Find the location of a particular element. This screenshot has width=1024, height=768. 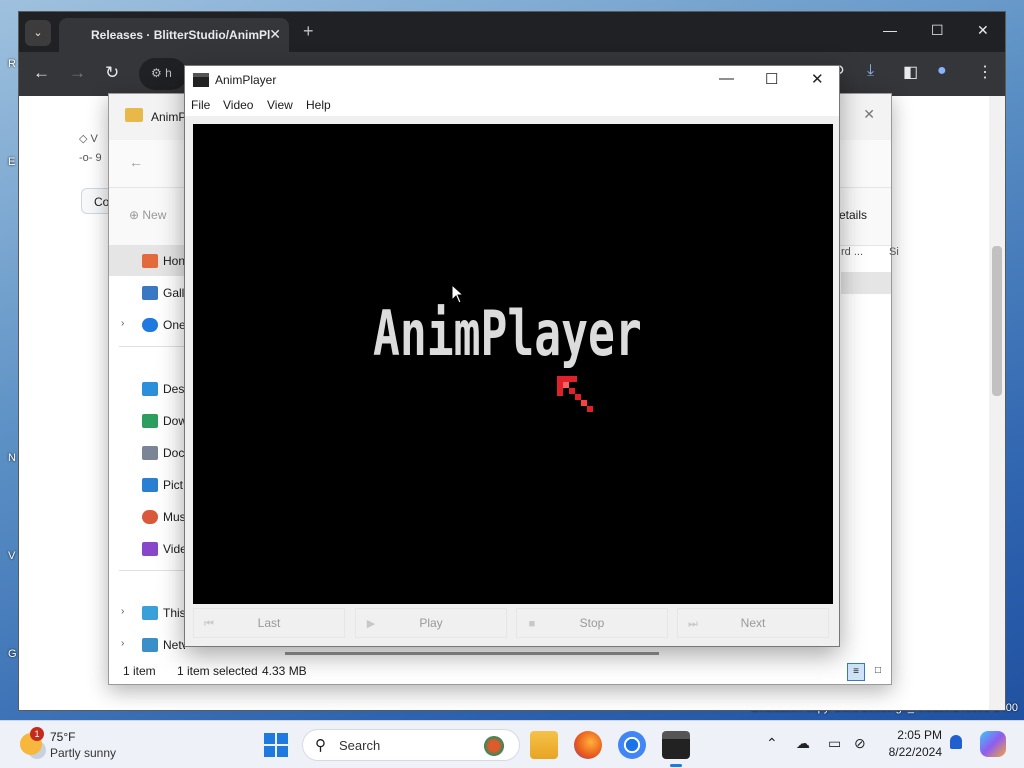

site-info-icon: ⚙ is located at coordinates (158, 73).